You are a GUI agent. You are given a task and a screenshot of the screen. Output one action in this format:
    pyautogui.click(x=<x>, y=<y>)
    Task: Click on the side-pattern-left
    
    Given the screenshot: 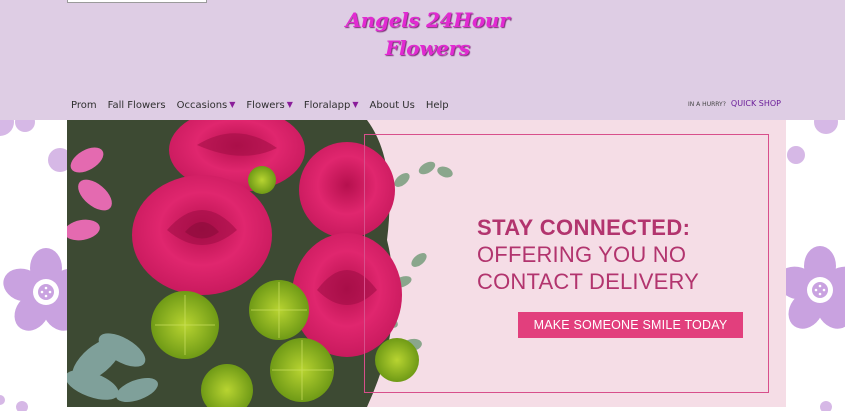 What is the action you would take?
    pyautogui.click(x=33, y=265)
    